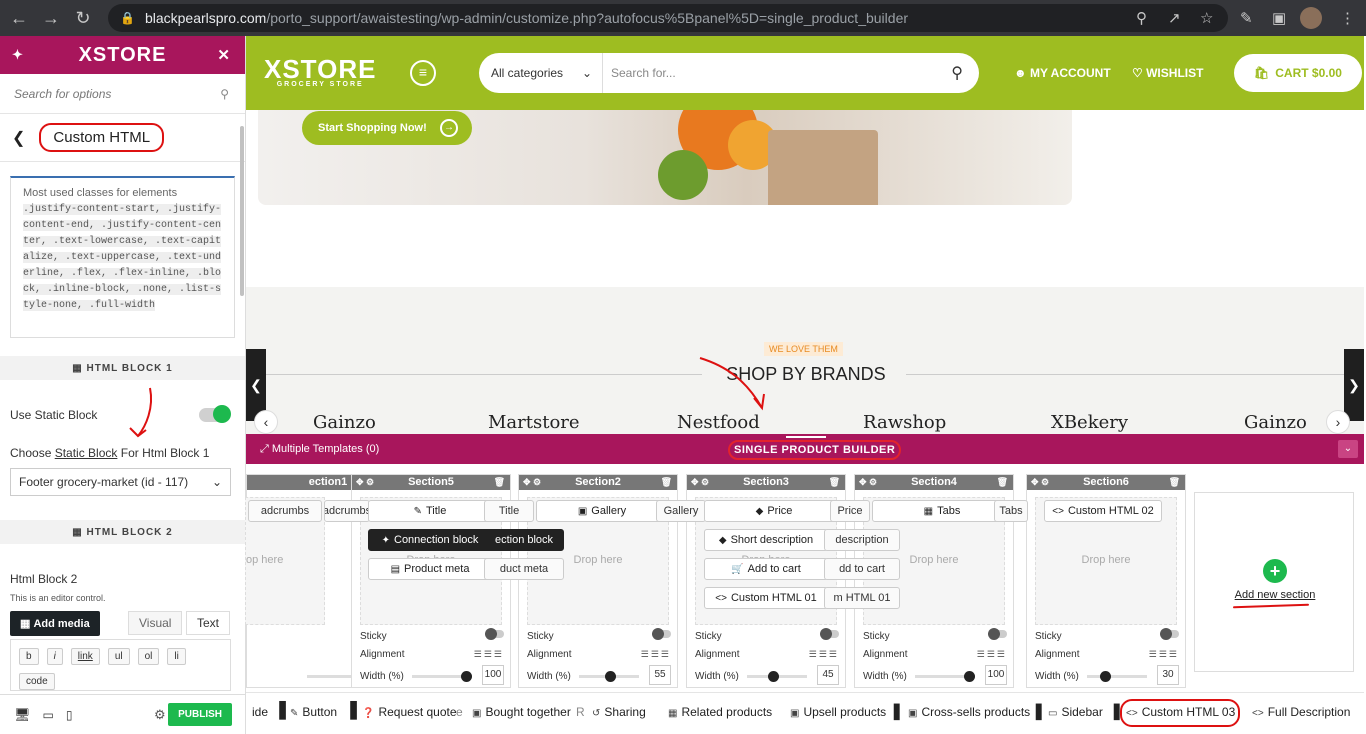 Image resolution: width=1366 pixels, height=734 pixels. What do you see at coordinates (1168, 675) in the screenshot?
I see `width-input: 30` at bounding box center [1168, 675].